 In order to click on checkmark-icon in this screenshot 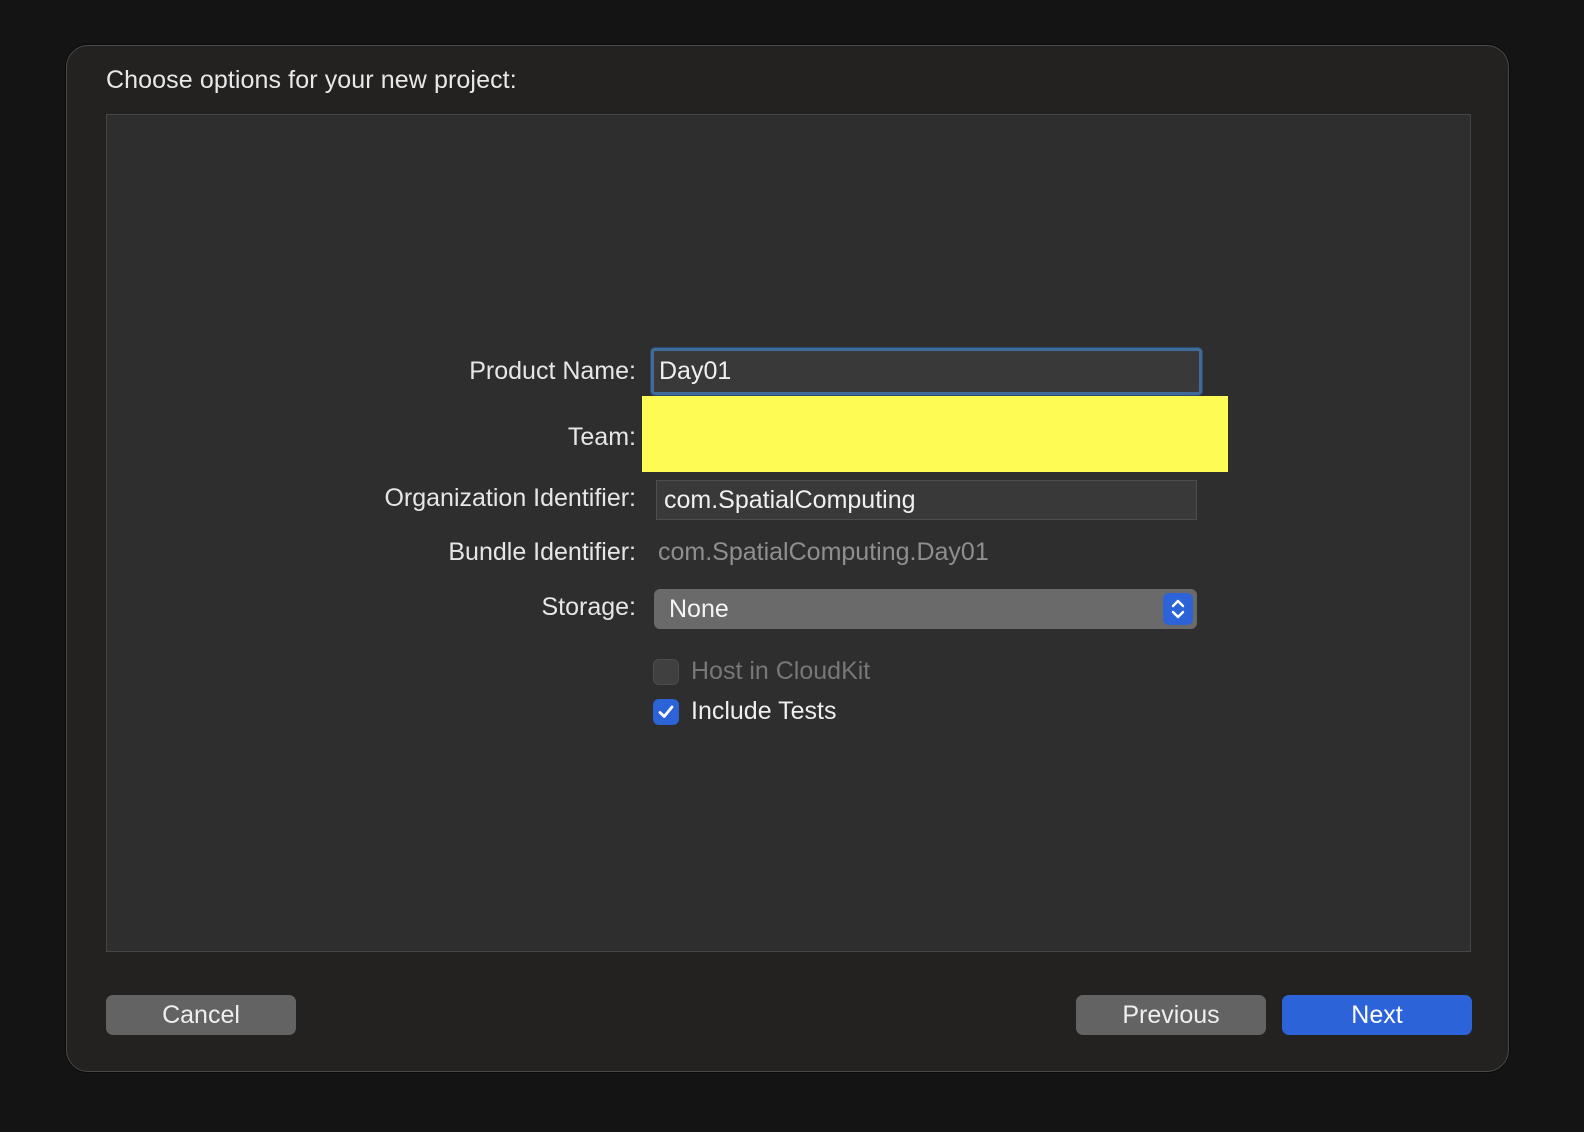, I will do `click(666, 711)`.